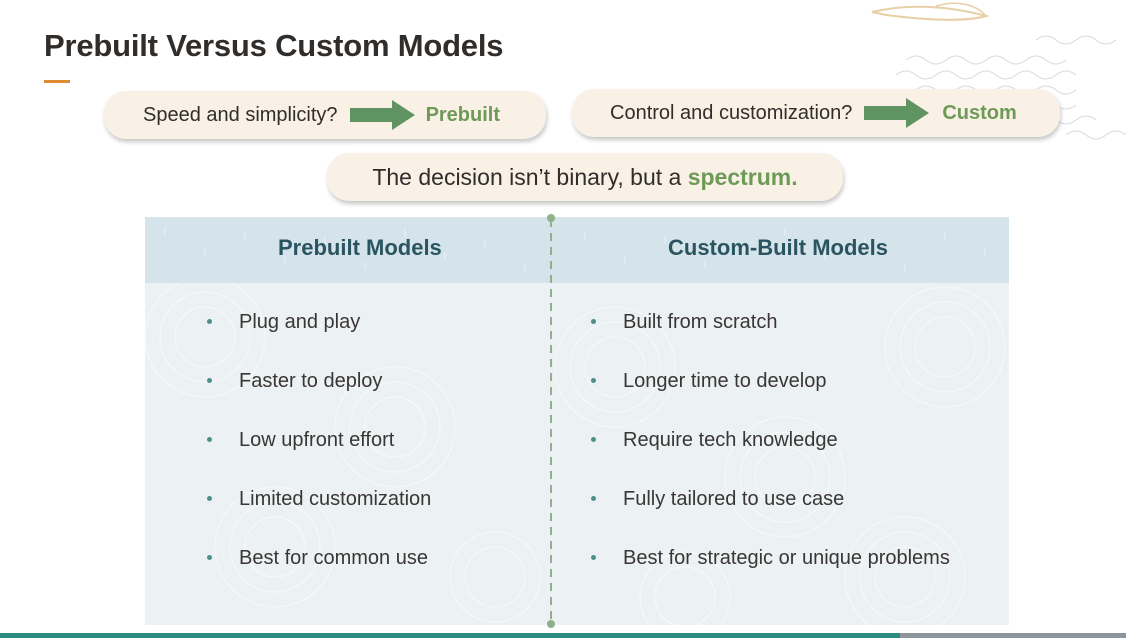  What do you see at coordinates (57, 81) in the screenshot?
I see `title-accent-underline` at bounding box center [57, 81].